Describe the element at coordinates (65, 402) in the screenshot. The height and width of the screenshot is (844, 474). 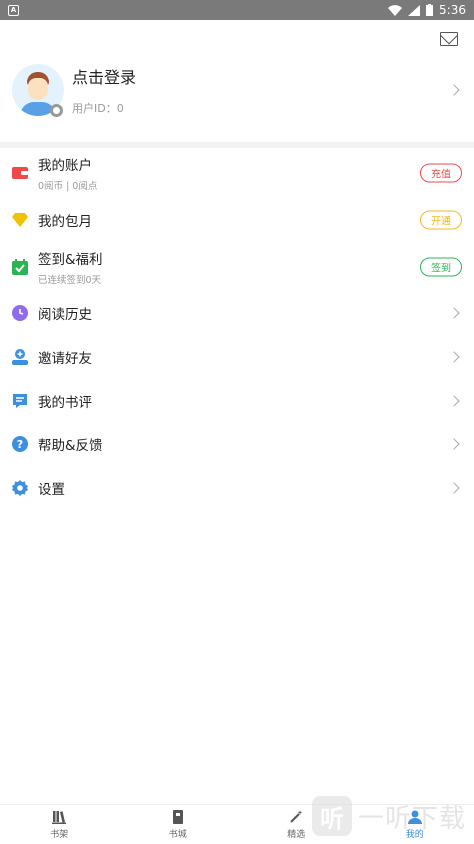
I see `menu-label: 我的书评` at that location.